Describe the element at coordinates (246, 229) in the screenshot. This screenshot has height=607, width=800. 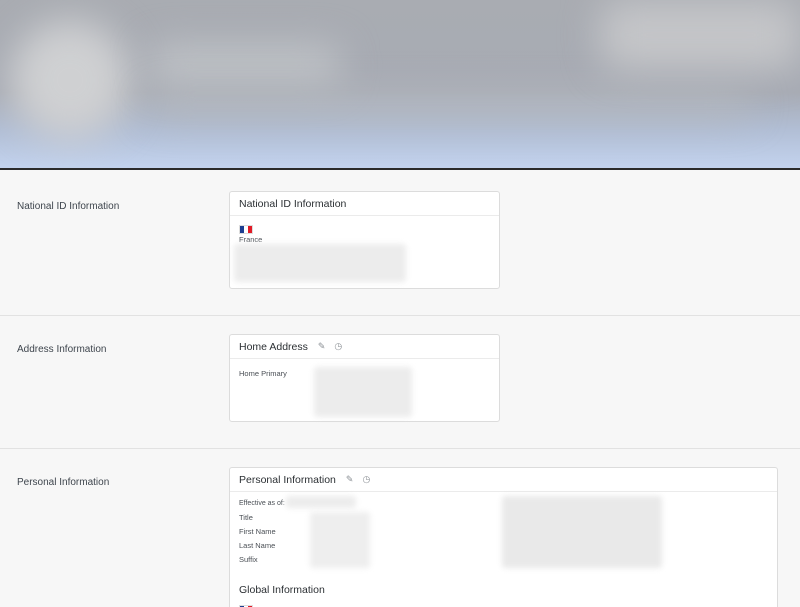
I see `france-flag-icon` at that location.